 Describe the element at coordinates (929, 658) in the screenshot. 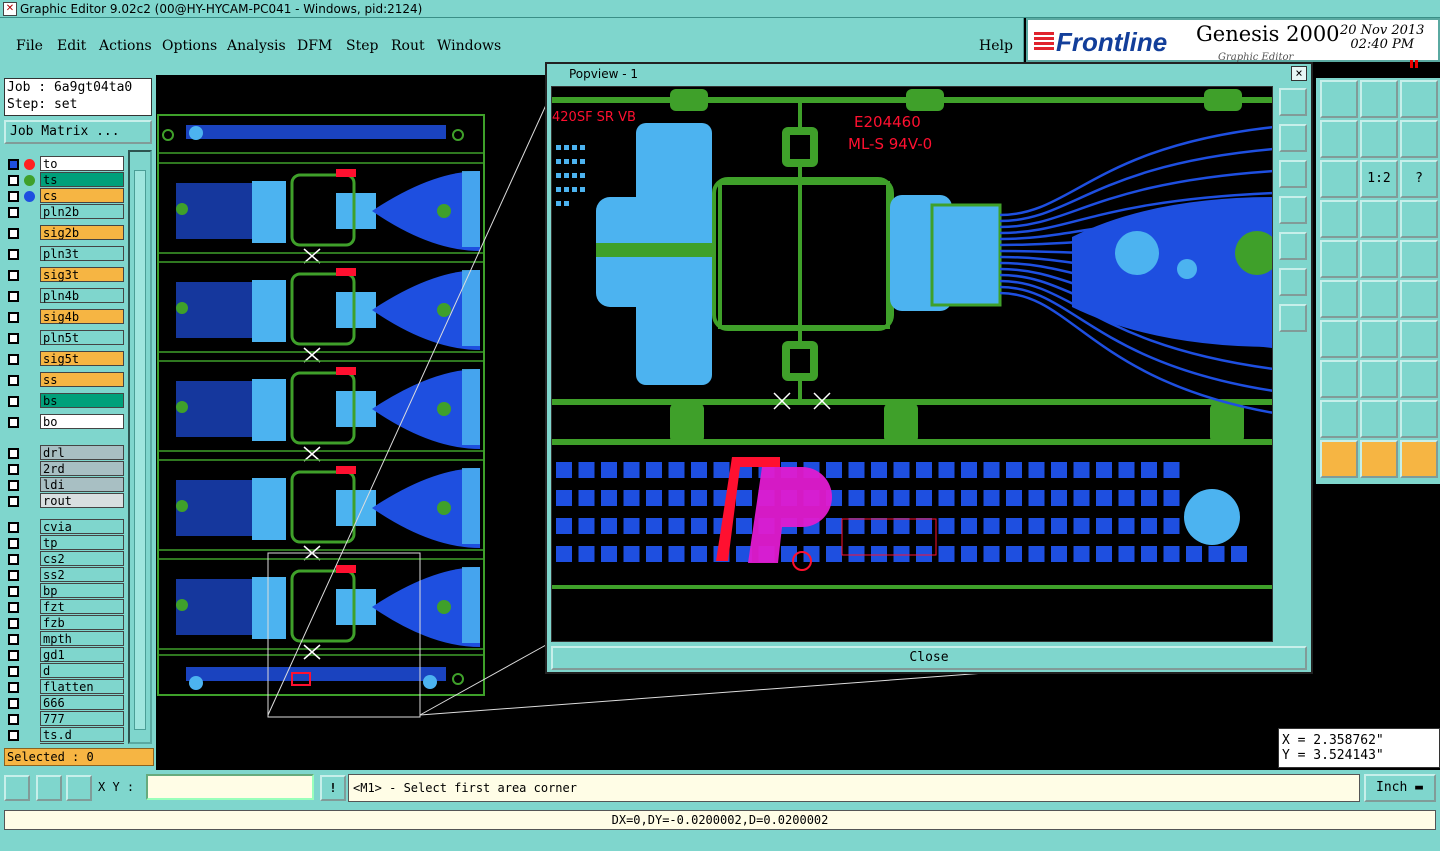

I see `popview-close-button: Close` at that location.